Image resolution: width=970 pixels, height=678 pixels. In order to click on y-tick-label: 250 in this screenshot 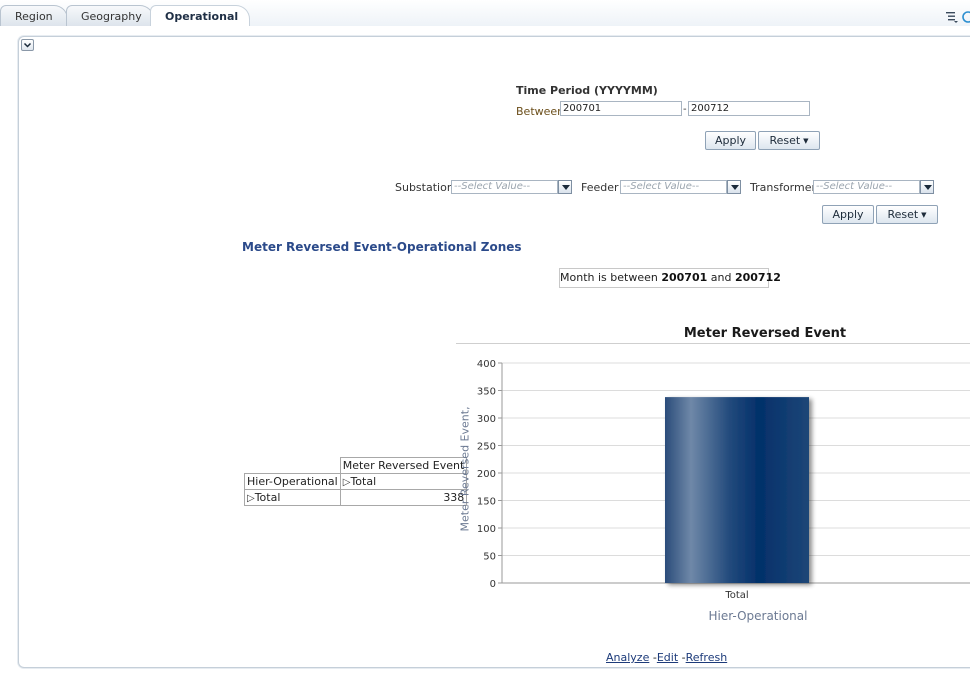, I will do `click(486, 447)`.